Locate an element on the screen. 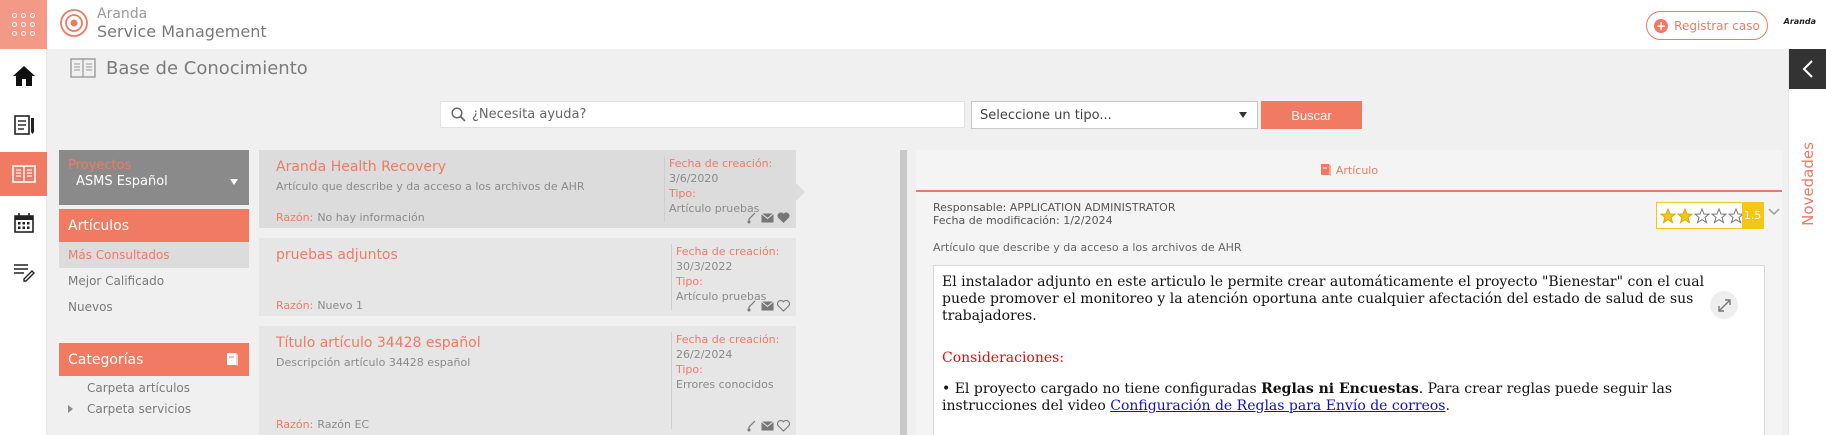 This screenshot has width=1826, height=435. project-selector: Proyectos ASMS Español is located at coordinates (154, 177).